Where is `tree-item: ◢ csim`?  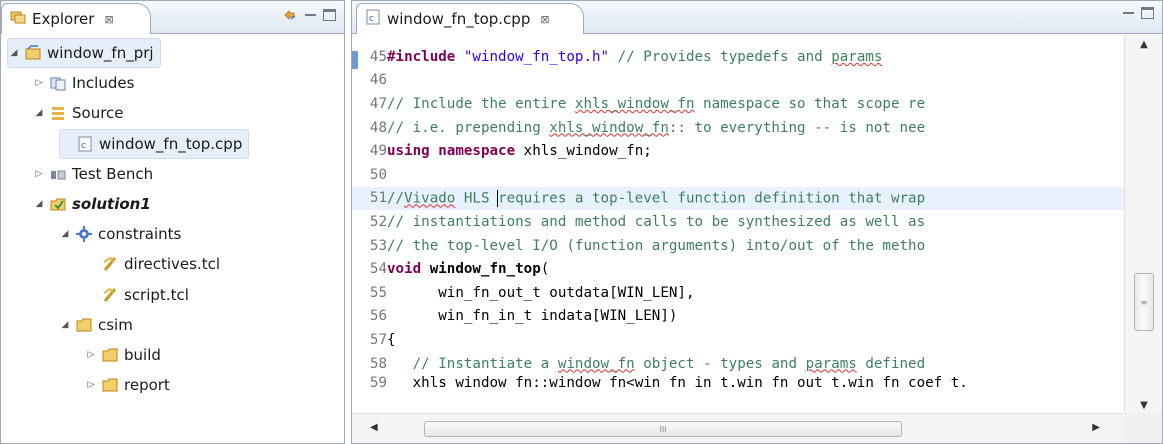
tree-item: ◢ csim is located at coordinates (96, 325).